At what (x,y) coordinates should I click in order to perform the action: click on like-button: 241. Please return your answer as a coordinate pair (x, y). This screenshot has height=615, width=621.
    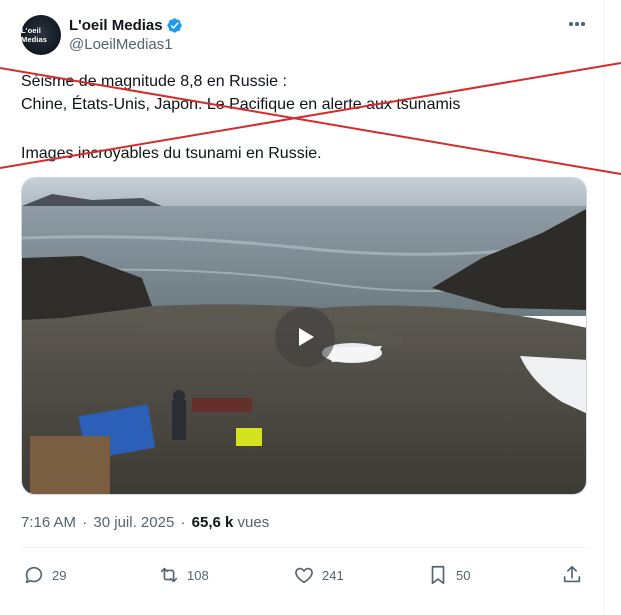
    Looking at the image, I should click on (318, 575).